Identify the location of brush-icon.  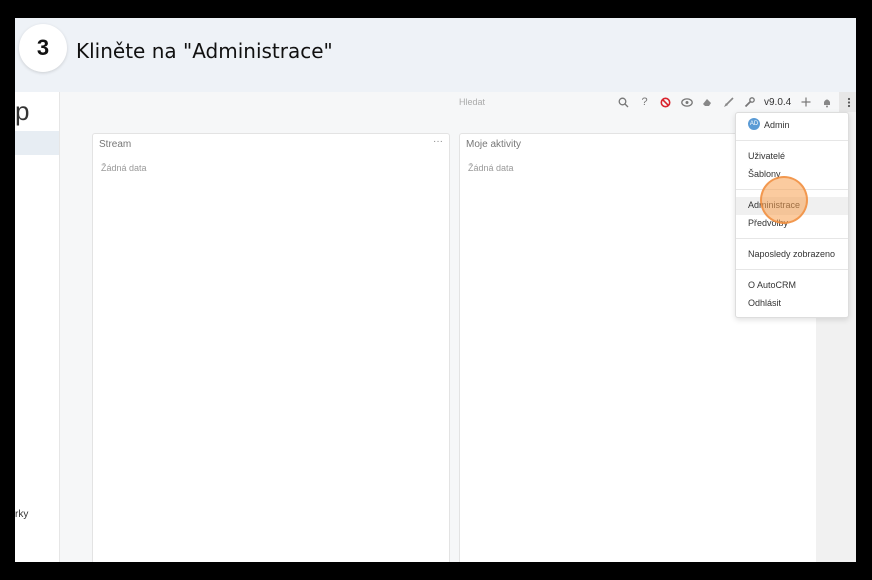
(728, 102).